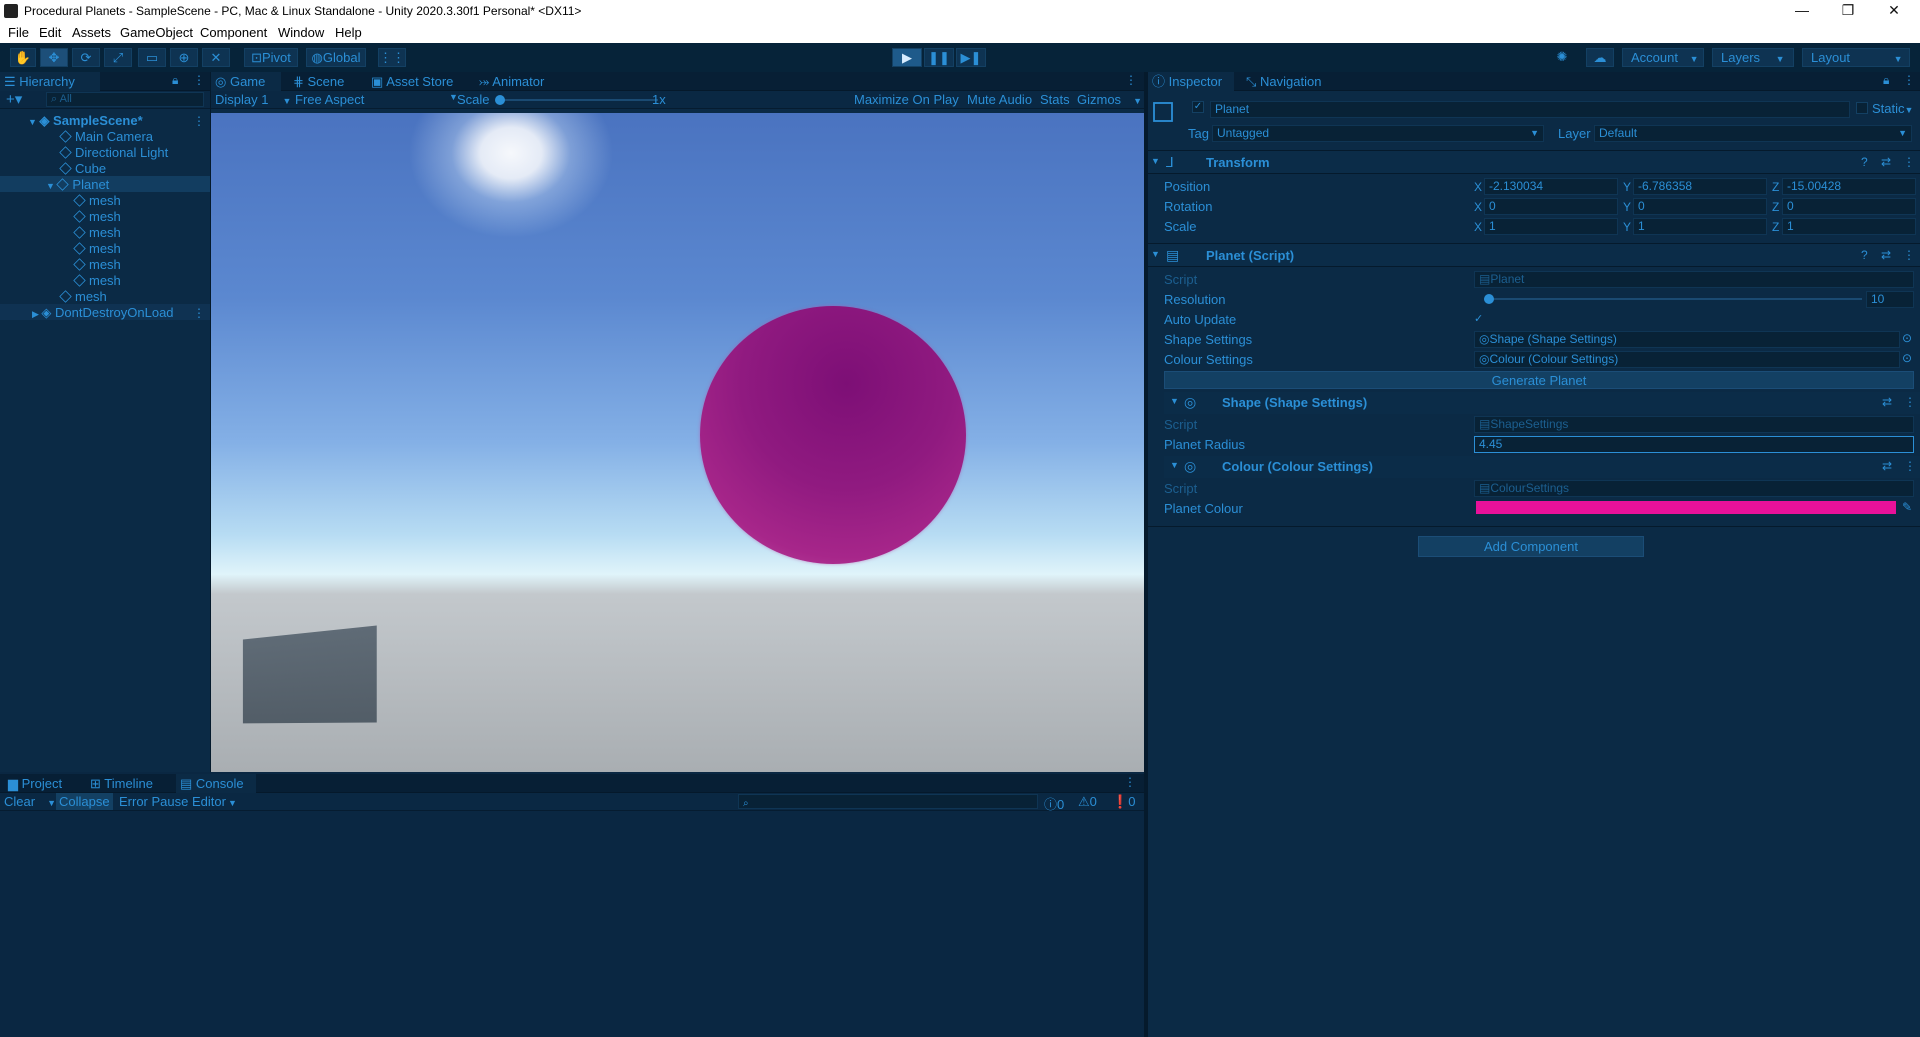 The height and width of the screenshot is (1037, 1920). I want to click on tab-game: ◎ Game, so click(246, 81).